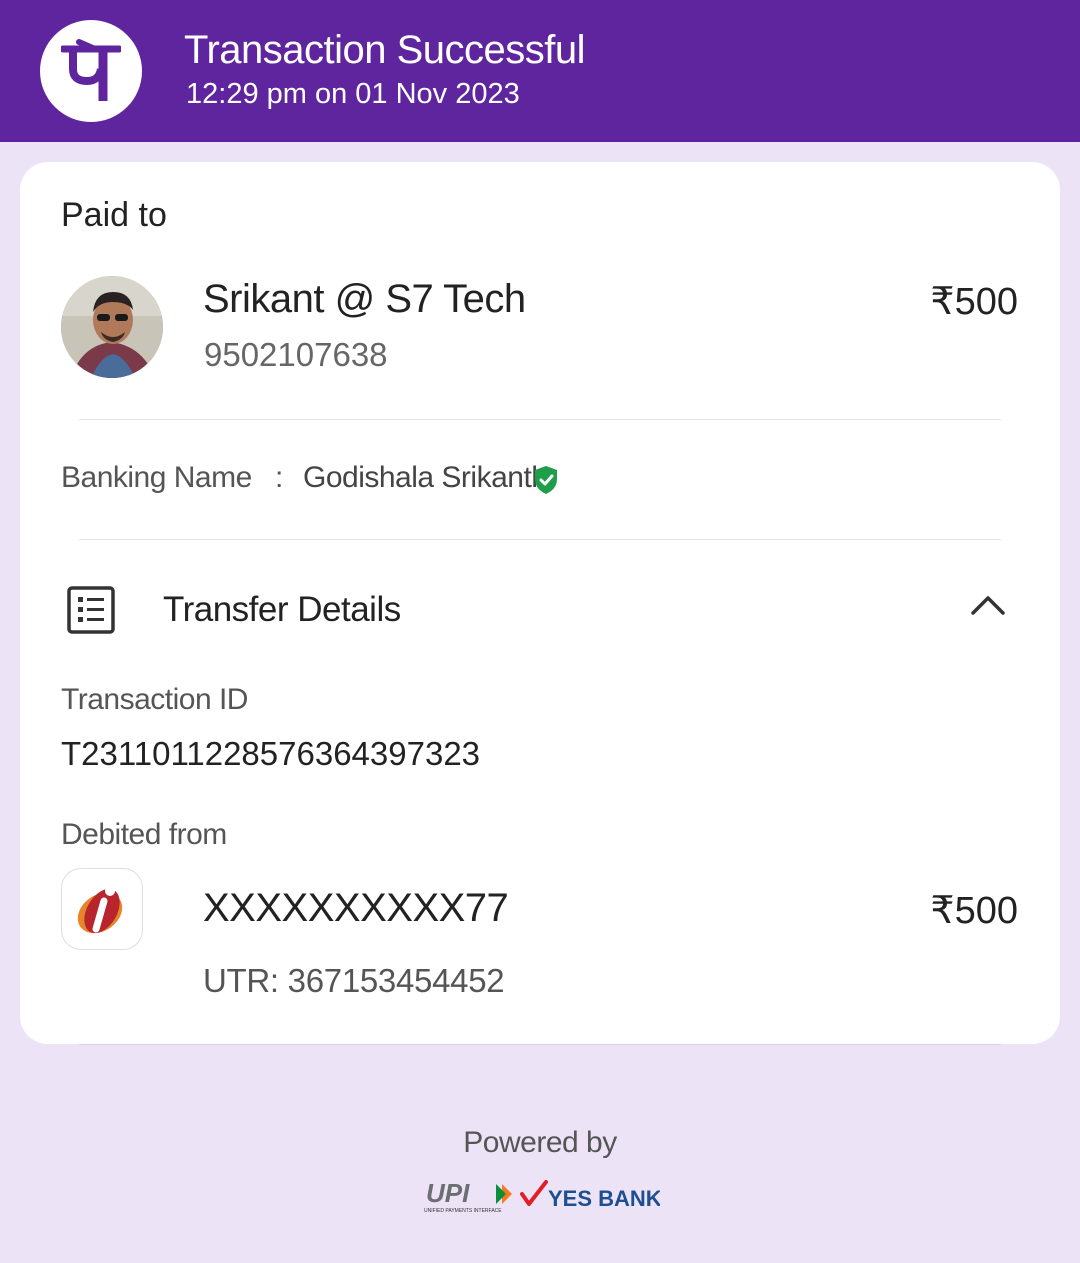  I want to click on banking-name-label: Banking Name, so click(156, 477).